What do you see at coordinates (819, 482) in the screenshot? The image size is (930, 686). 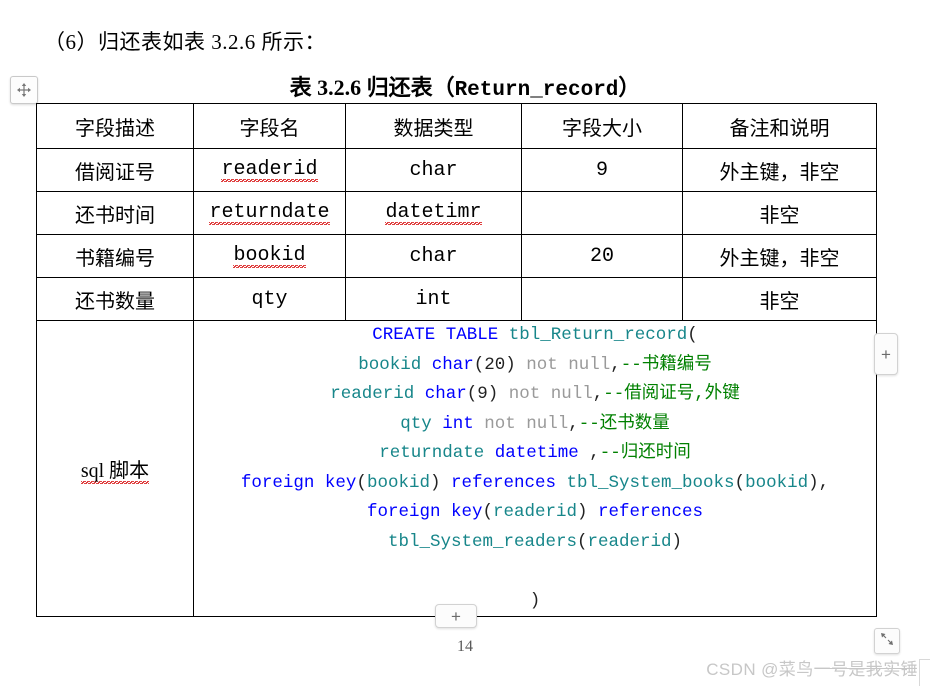 I see `sql-token: ),` at bounding box center [819, 482].